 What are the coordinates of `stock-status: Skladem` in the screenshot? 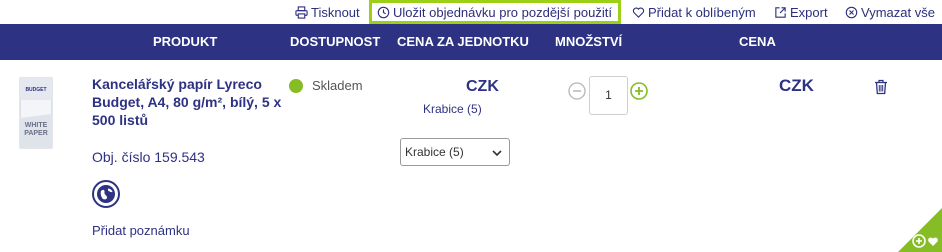 It's located at (326, 85).